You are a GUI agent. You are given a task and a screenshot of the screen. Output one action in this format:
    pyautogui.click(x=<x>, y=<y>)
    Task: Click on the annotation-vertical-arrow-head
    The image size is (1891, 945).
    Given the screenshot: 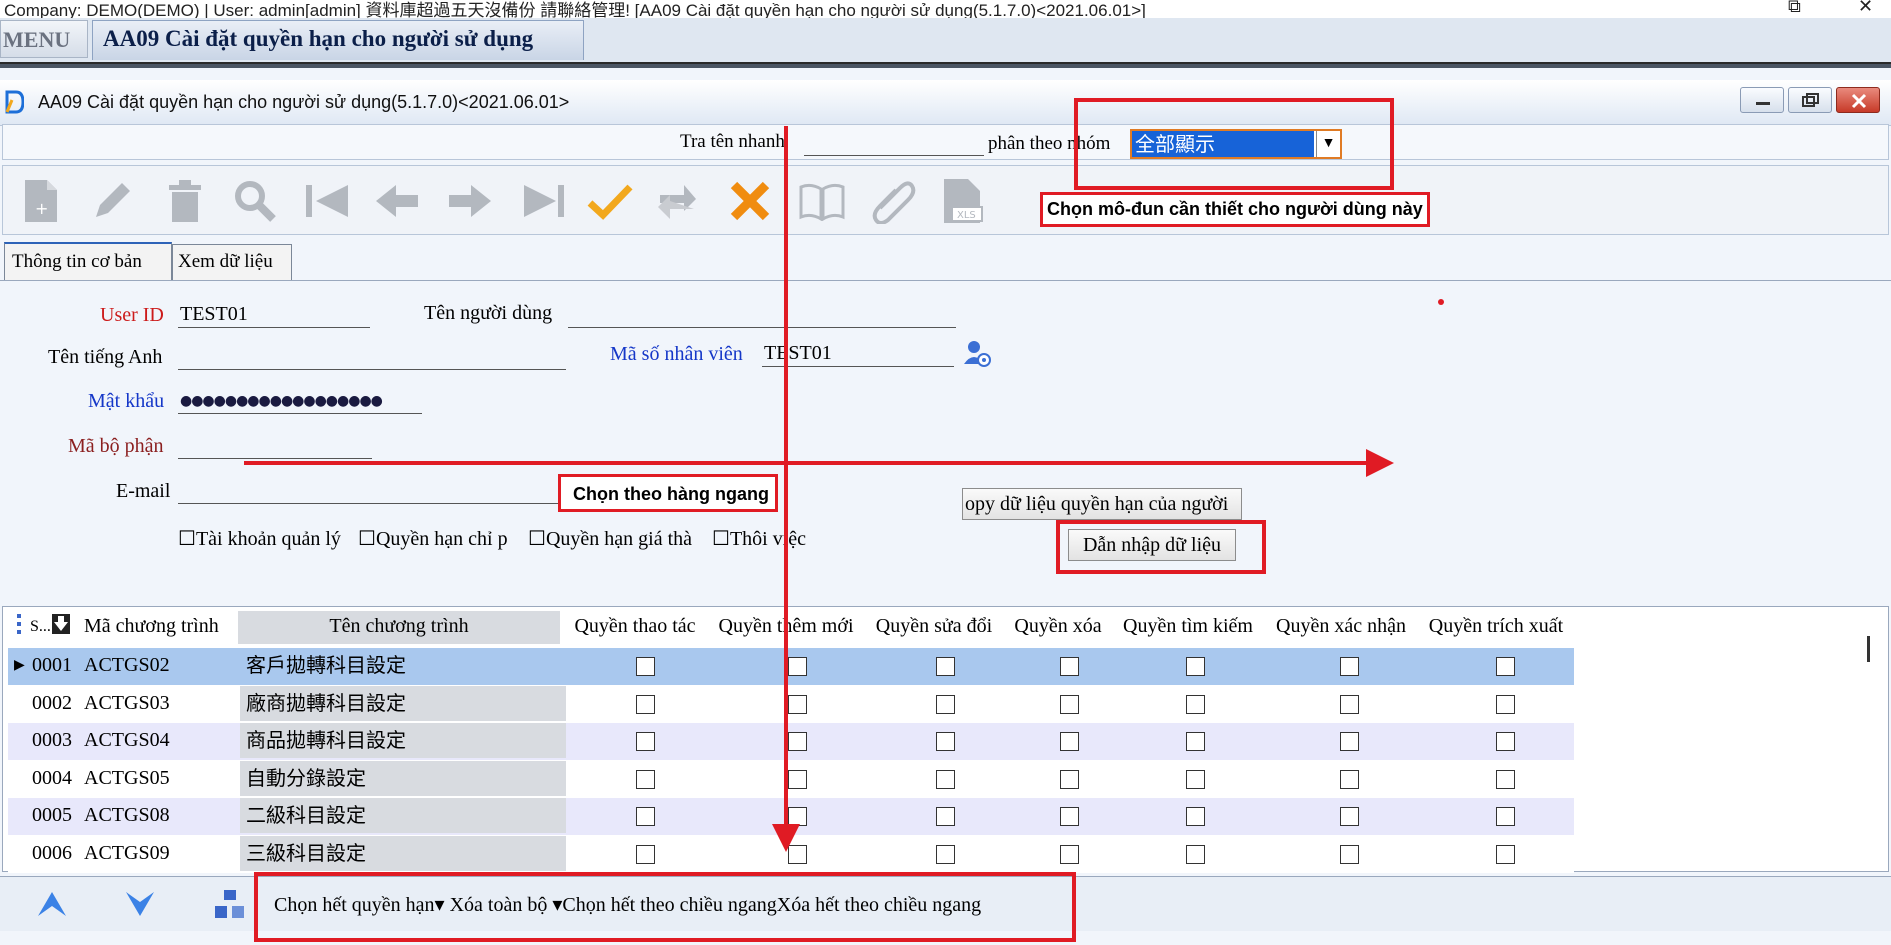 What is the action you would take?
    pyautogui.click(x=786, y=838)
    